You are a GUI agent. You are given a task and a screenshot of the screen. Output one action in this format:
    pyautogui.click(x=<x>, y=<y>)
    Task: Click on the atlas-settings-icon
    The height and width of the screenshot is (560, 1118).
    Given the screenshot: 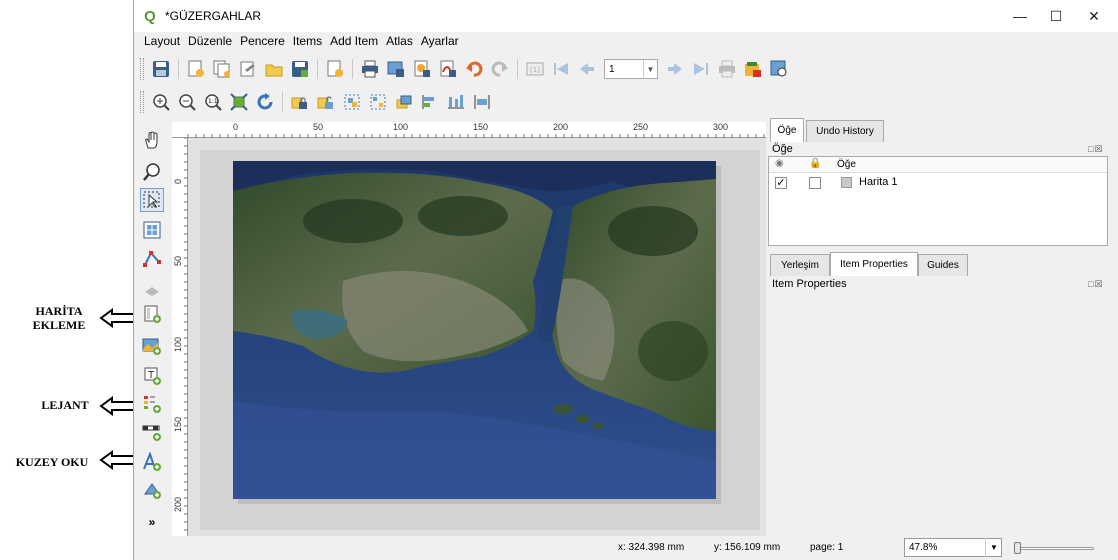 What is the action you would take?
    pyautogui.click(x=779, y=69)
    